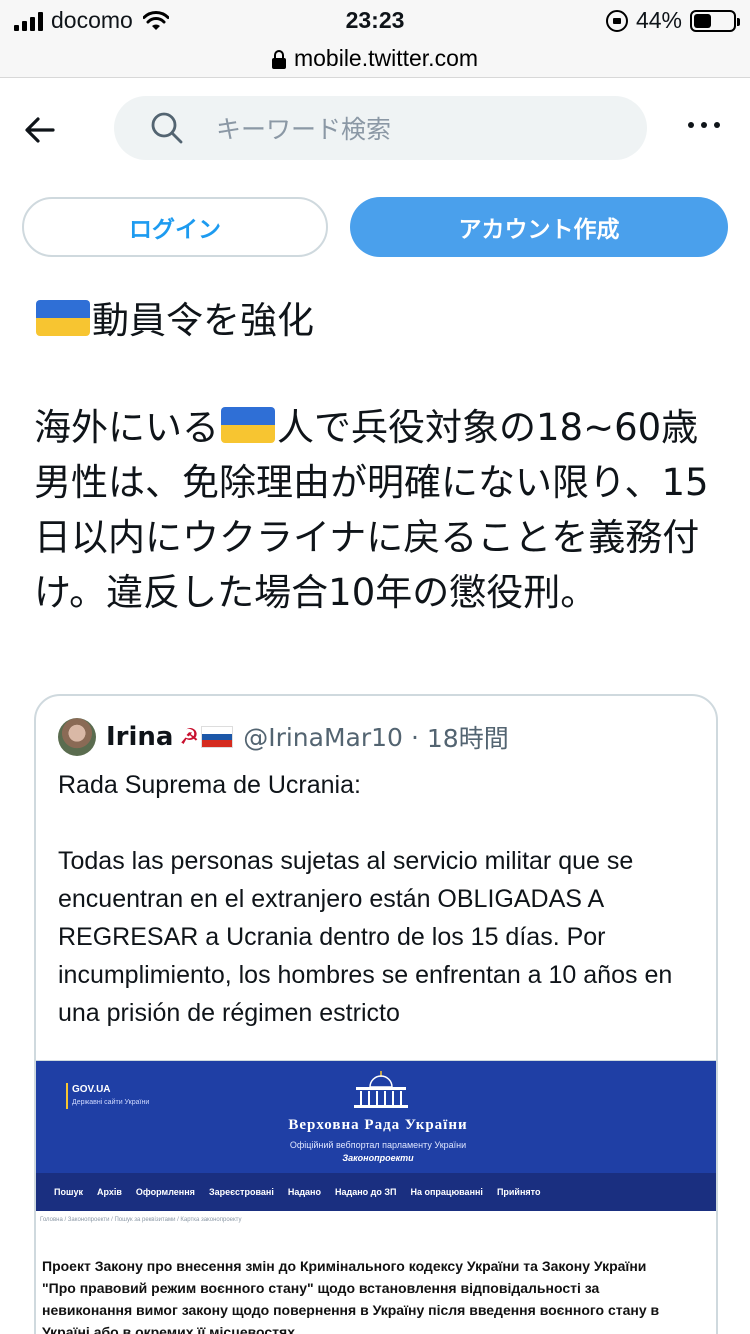 Image resolution: width=750 pixels, height=1334 pixels. I want to click on rada-nav-item: Надано, so click(304, 1192).